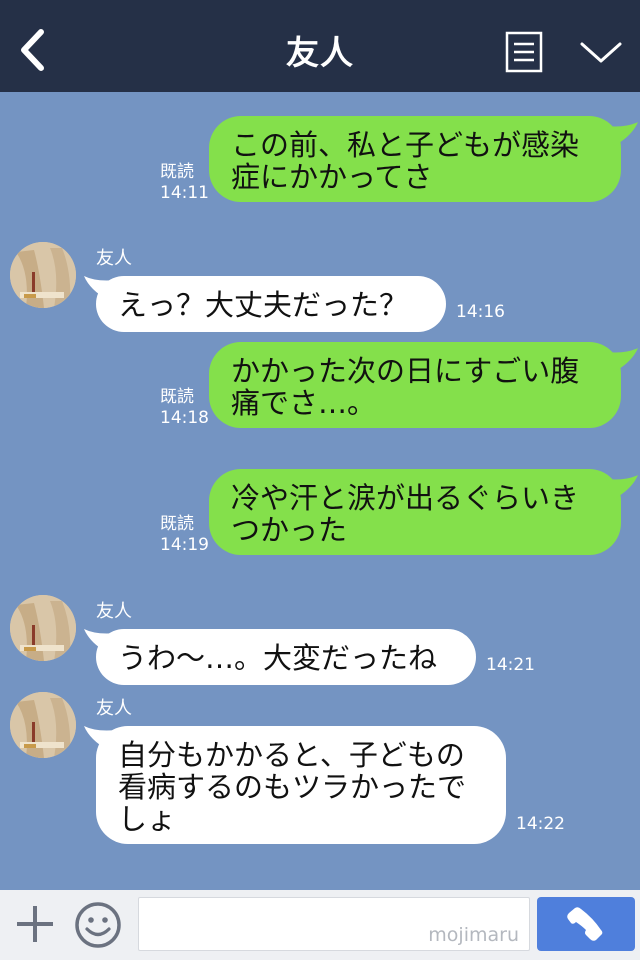 Image resolution: width=640 pixels, height=960 pixels. I want to click on message-time: 14:22, so click(540, 824).